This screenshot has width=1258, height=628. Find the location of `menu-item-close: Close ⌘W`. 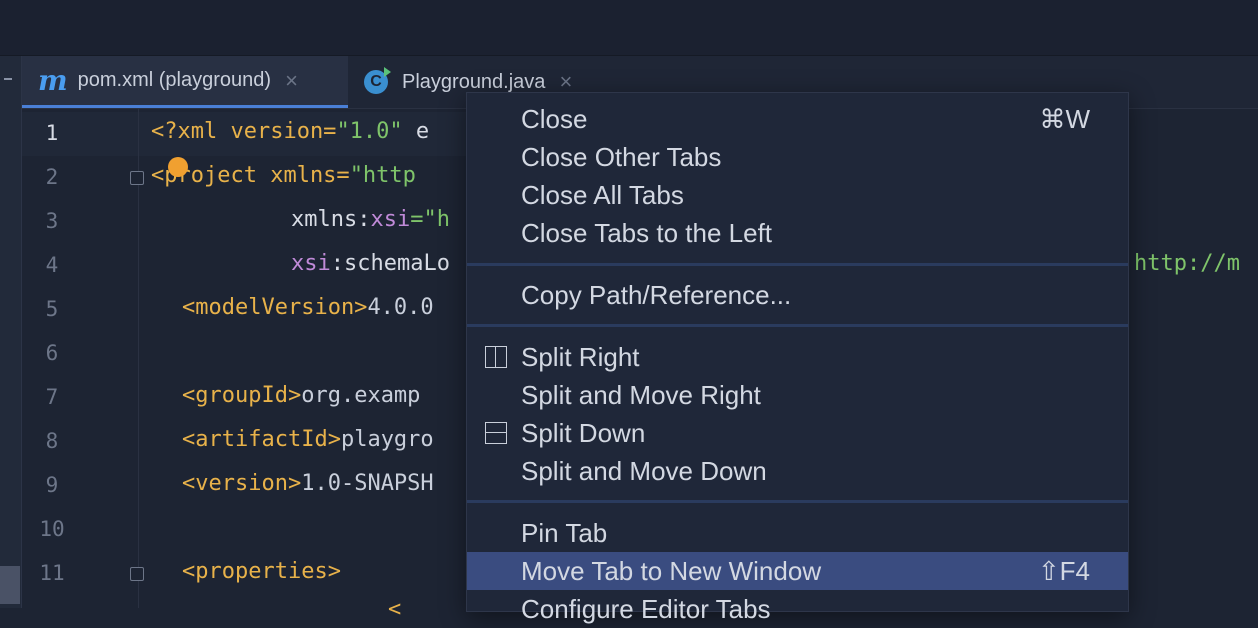

menu-item-close: Close ⌘W is located at coordinates (797, 119).